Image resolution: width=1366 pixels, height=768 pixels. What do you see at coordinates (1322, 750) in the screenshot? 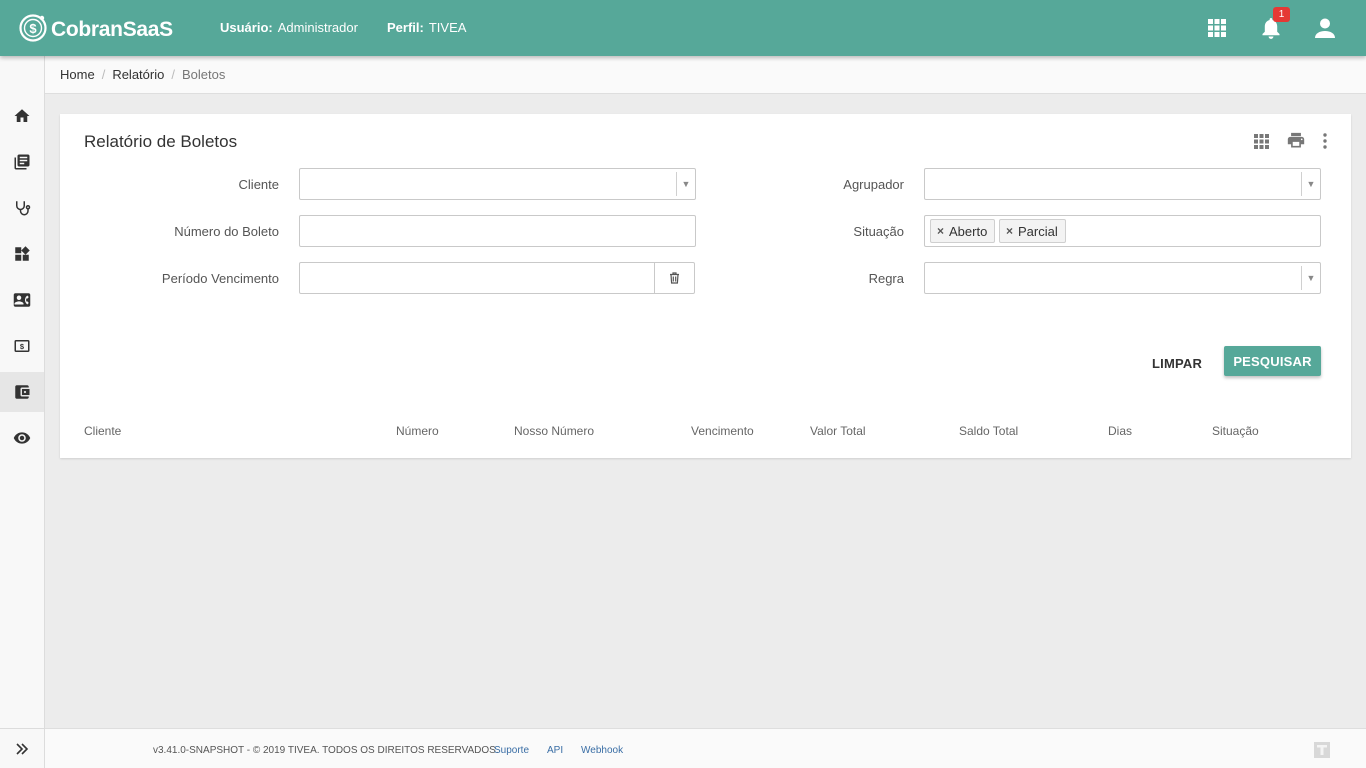
I see `tivea-logo-icon` at bounding box center [1322, 750].